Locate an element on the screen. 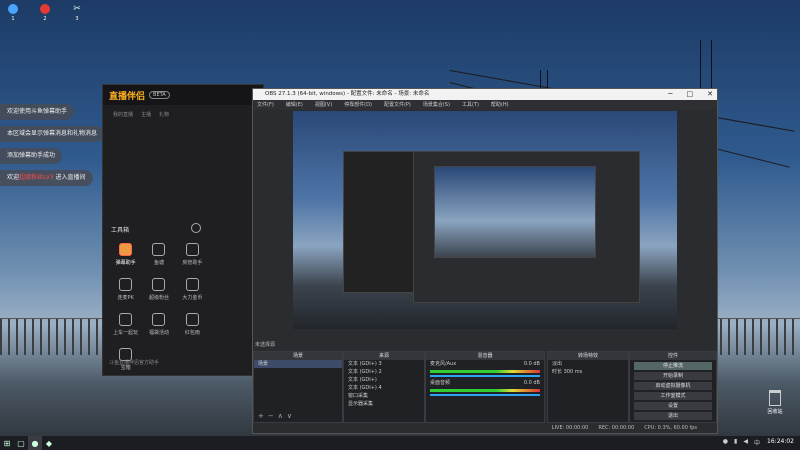 The width and height of the screenshot is (800, 450). user-icon is located at coordinates (192, 249).